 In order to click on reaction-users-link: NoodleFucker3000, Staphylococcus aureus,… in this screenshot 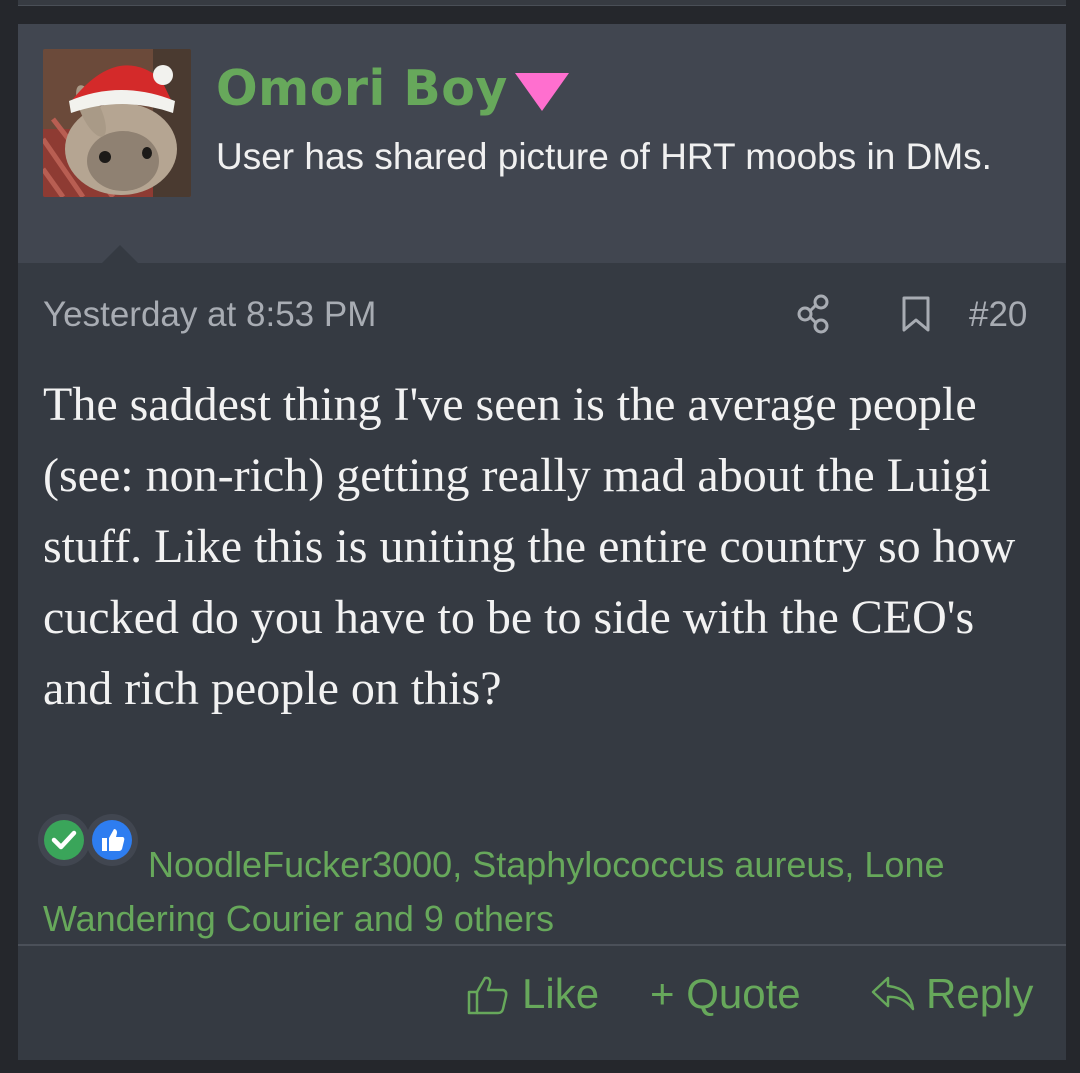, I will do `click(545, 892)`.